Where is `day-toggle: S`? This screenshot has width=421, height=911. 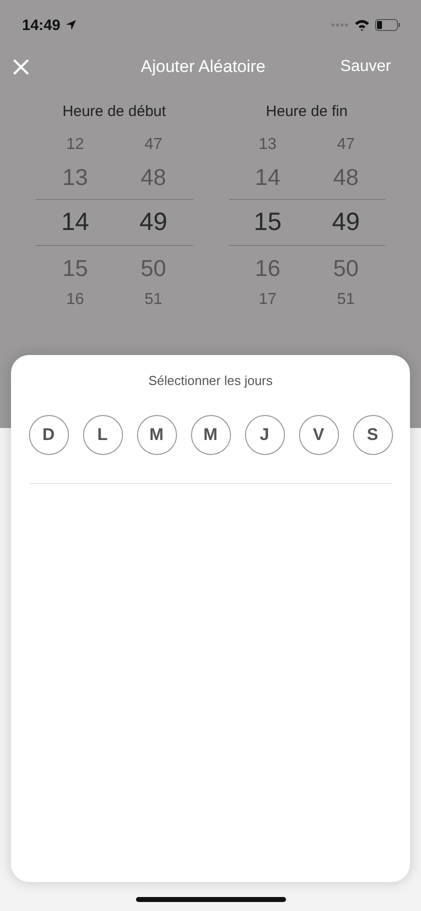 day-toggle: S is located at coordinates (372, 435).